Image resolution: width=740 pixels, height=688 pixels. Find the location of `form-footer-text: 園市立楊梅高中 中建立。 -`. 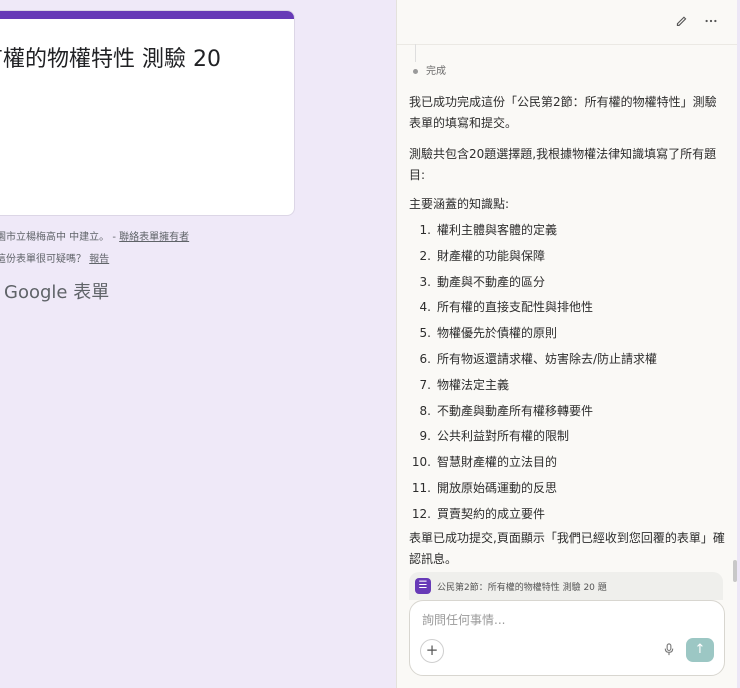

form-footer-text: 園市立楊梅高中 中建立。 - is located at coordinates (60, 237).